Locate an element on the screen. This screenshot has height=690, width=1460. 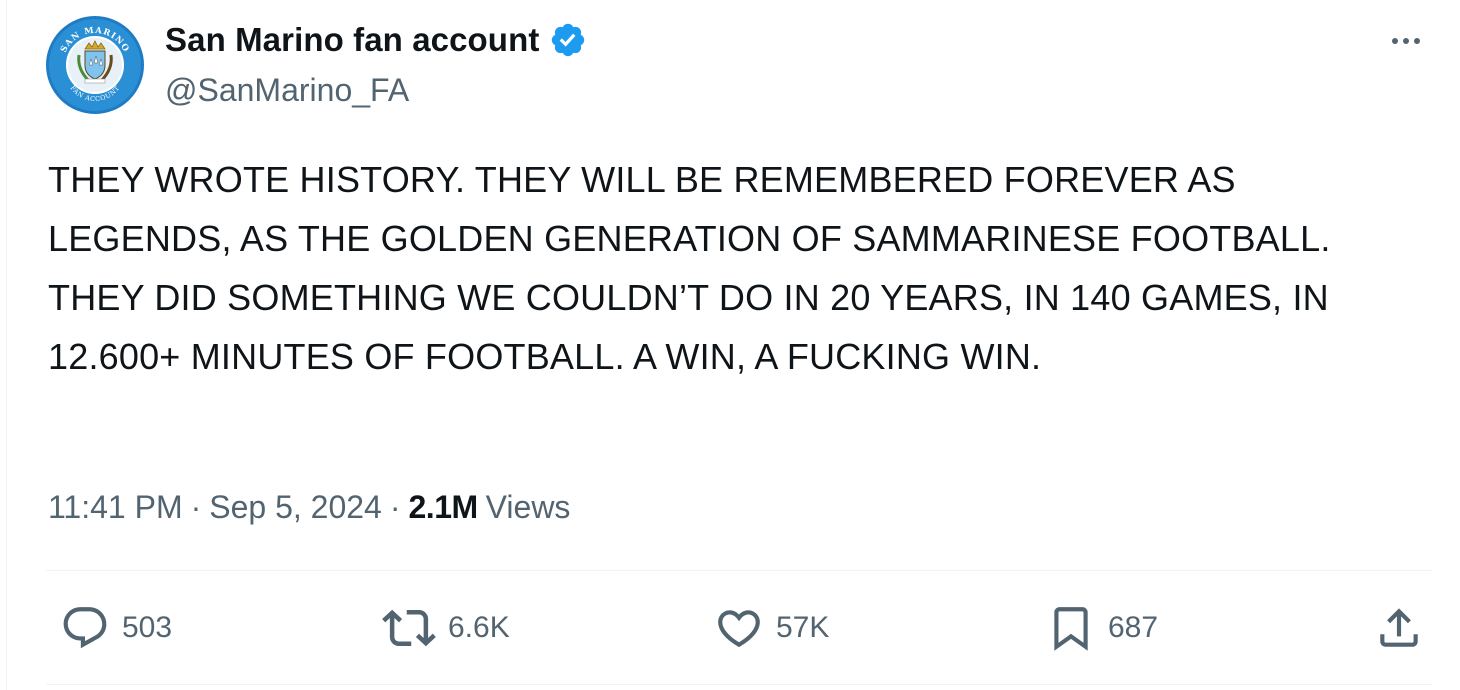
retweet-button: 6.6K is located at coordinates (446, 628).